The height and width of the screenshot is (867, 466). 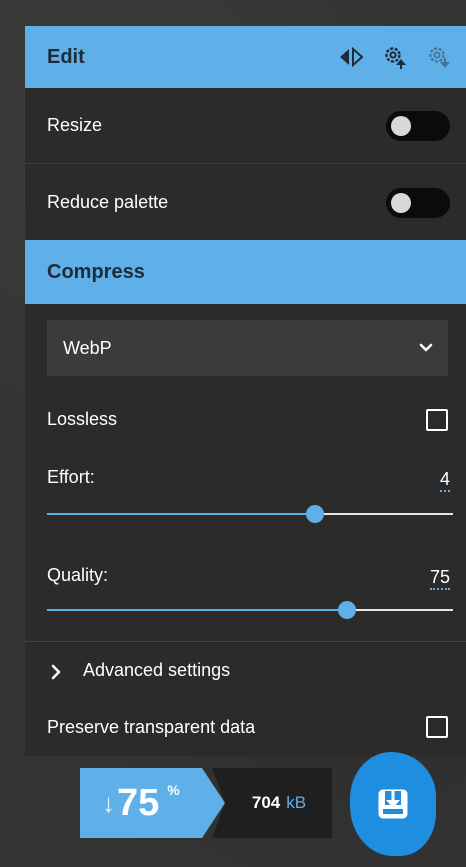 What do you see at coordinates (78, 575) in the screenshot?
I see `quality-label: Quality:` at bounding box center [78, 575].